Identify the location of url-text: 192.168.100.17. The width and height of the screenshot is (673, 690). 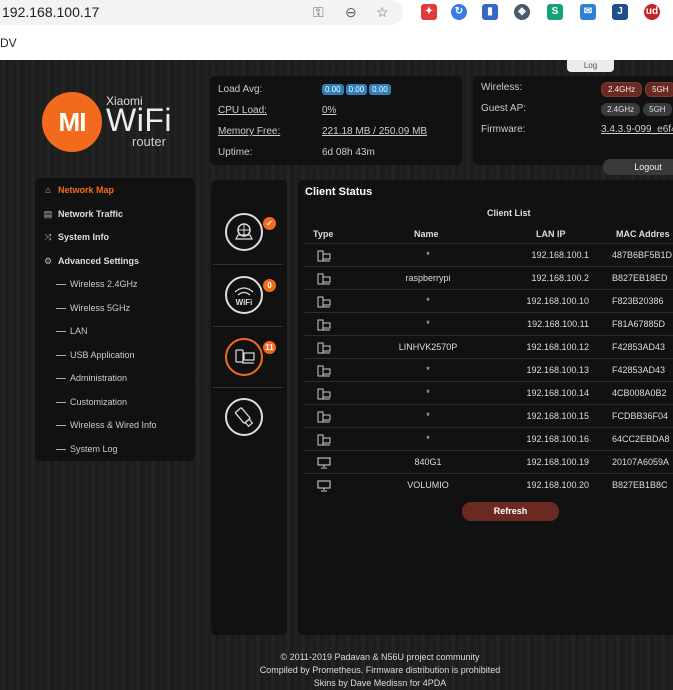
(50, 12).